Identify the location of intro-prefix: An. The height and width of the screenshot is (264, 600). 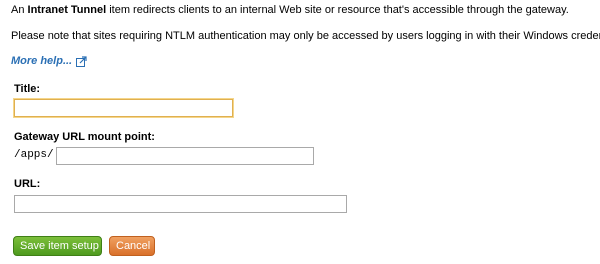
(19, 10).